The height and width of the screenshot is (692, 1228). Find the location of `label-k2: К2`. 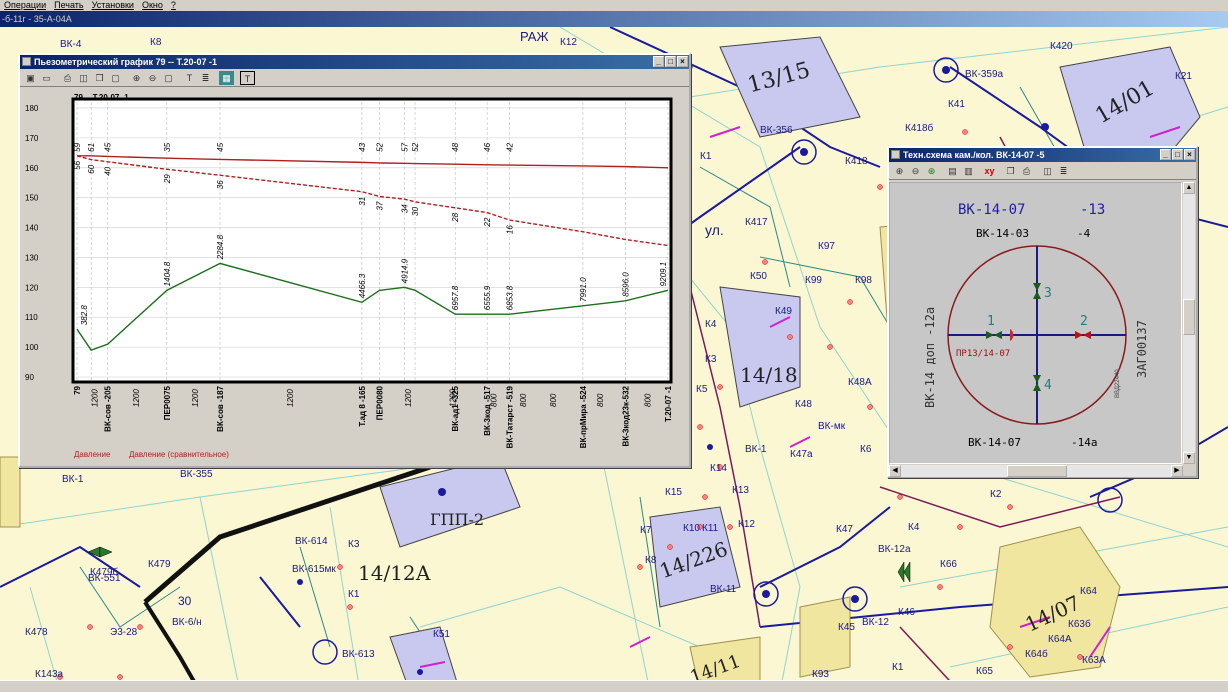

label-k2: К2 is located at coordinates (996, 494).